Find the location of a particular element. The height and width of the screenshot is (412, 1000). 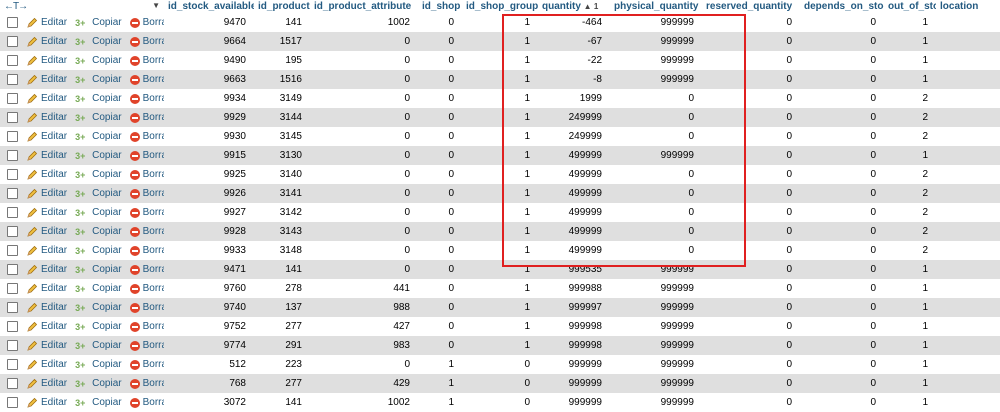

cell-id-stock-available: 9470 is located at coordinates (209, 22).